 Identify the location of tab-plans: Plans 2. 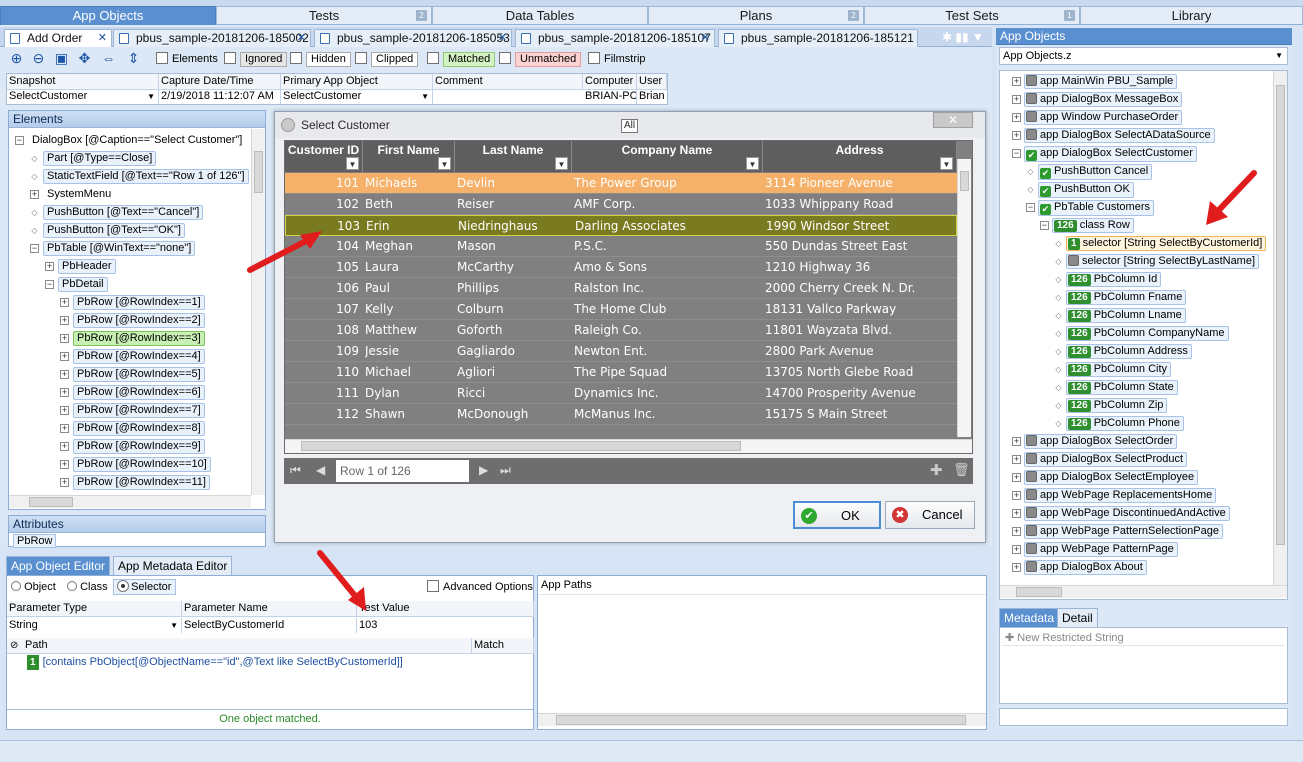
(756, 15).